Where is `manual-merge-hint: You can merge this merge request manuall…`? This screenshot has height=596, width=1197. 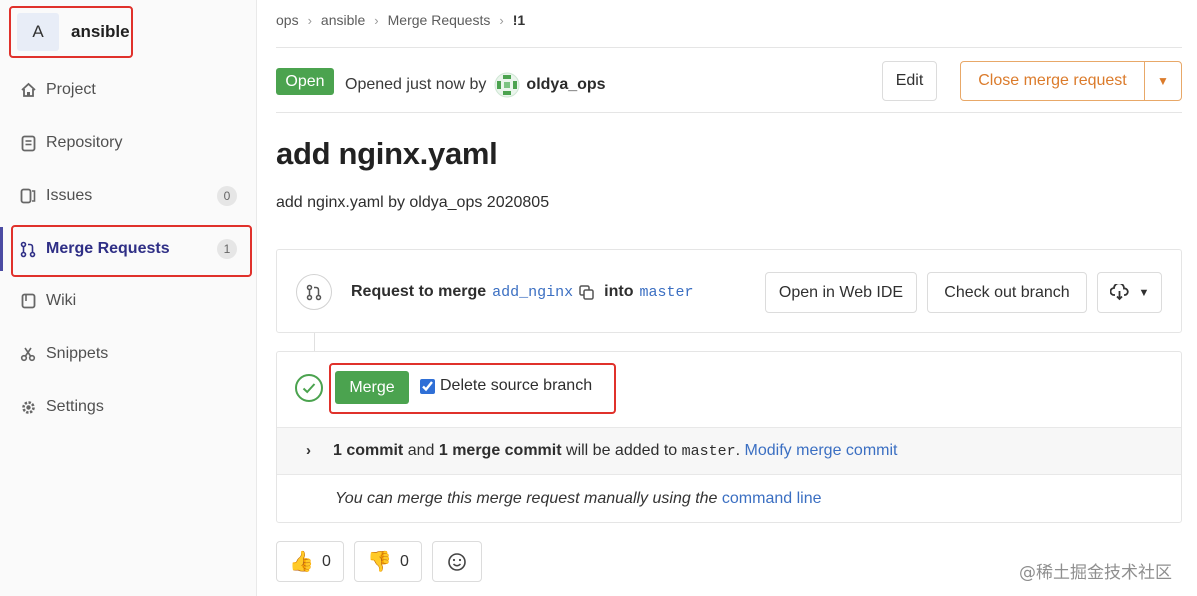
manual-merge-hint: You can merge this merge request manuall… is located at coordinates (578, 499).